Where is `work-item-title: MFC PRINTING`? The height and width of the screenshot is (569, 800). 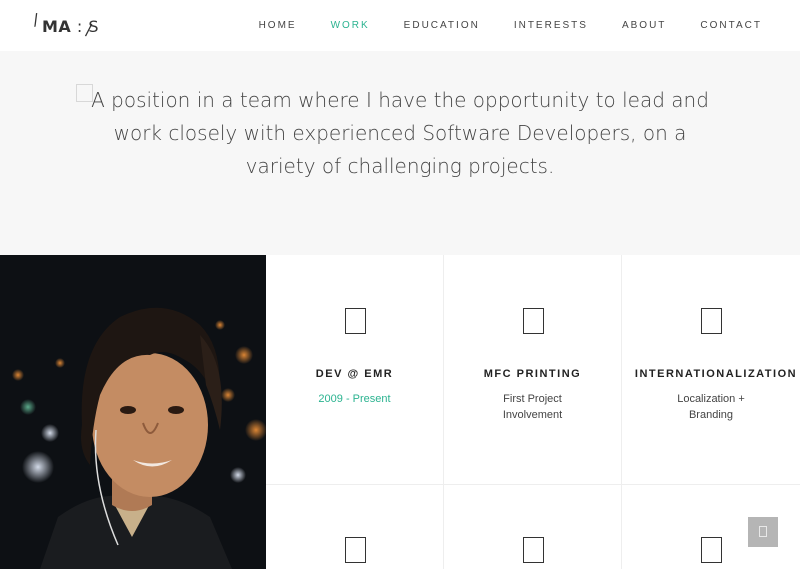
work-item-title: MFC PRINTING is located at coordinates (532, 374).